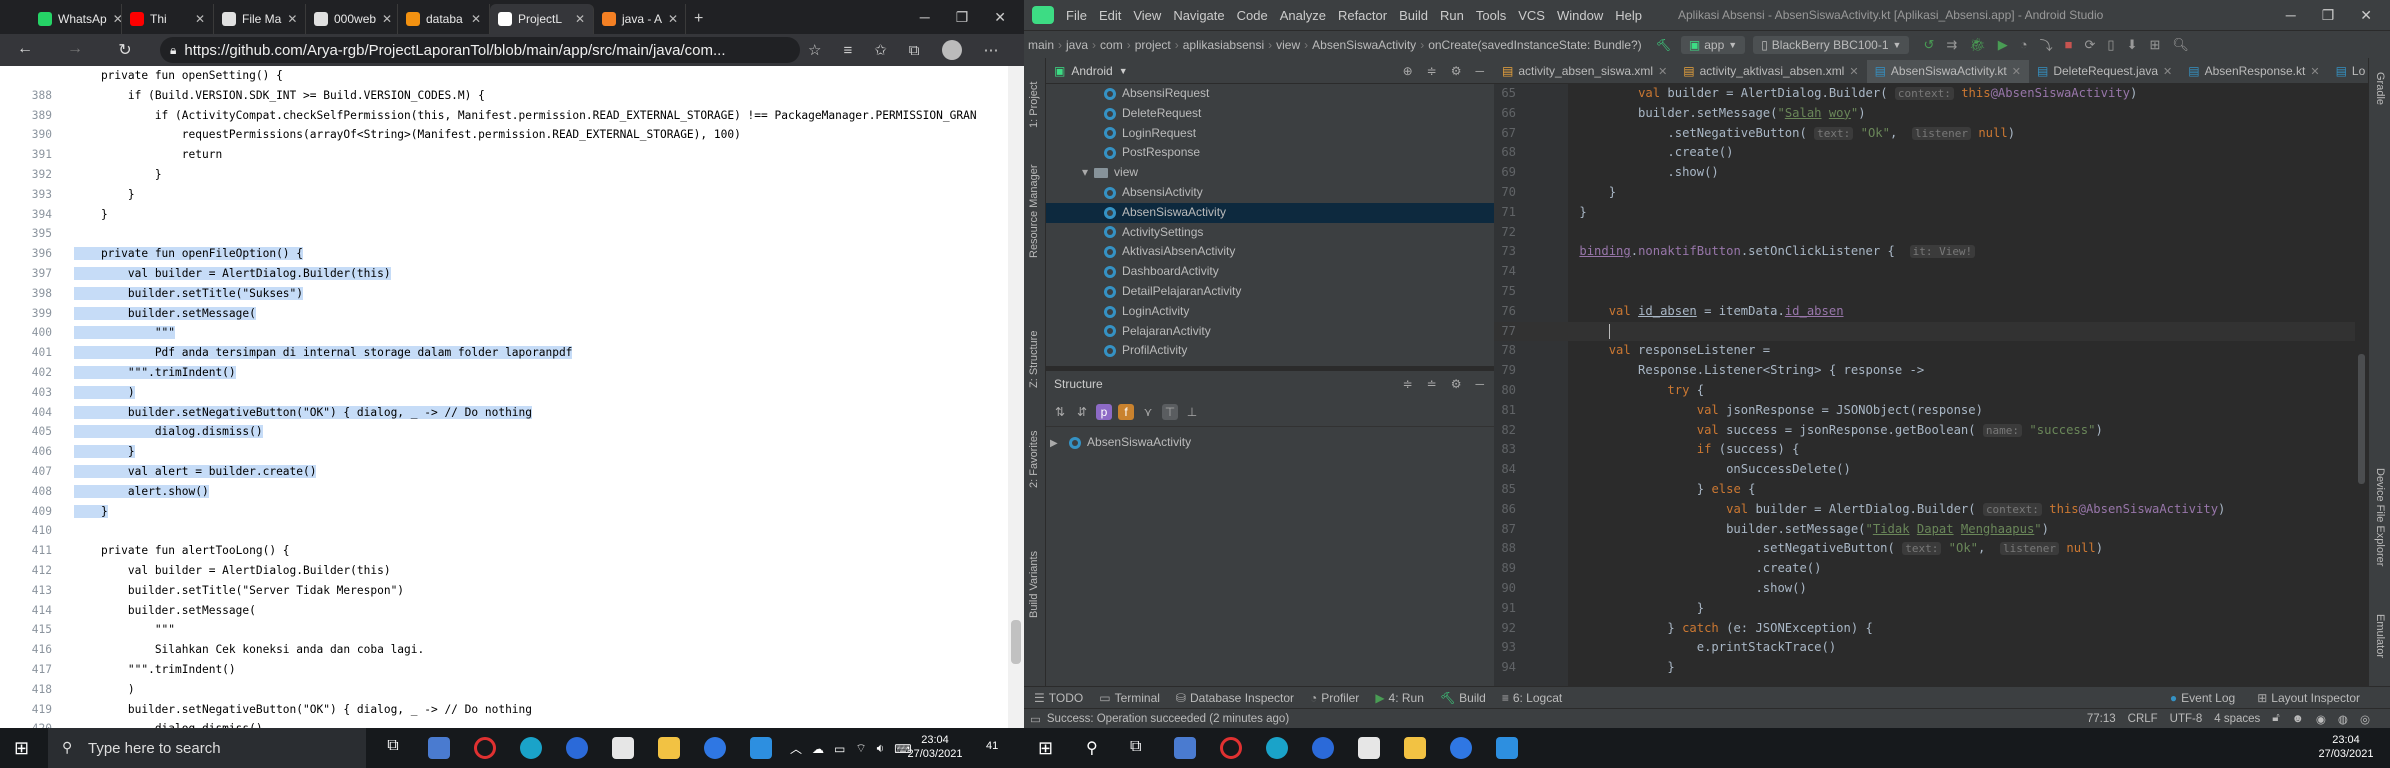  What do you see at coordinates (542, 19) in the screenshot?
I see `browser-tab: ProjectL ✕` at bounding box center [542, 19].